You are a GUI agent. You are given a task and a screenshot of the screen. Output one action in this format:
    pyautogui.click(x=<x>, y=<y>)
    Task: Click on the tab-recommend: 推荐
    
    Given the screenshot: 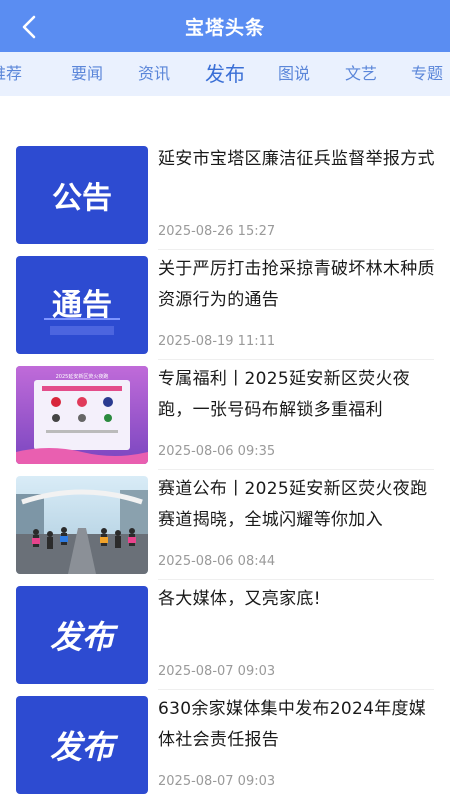 What is the action you would take?
    pyautogui.click(x=11, y=74)
    